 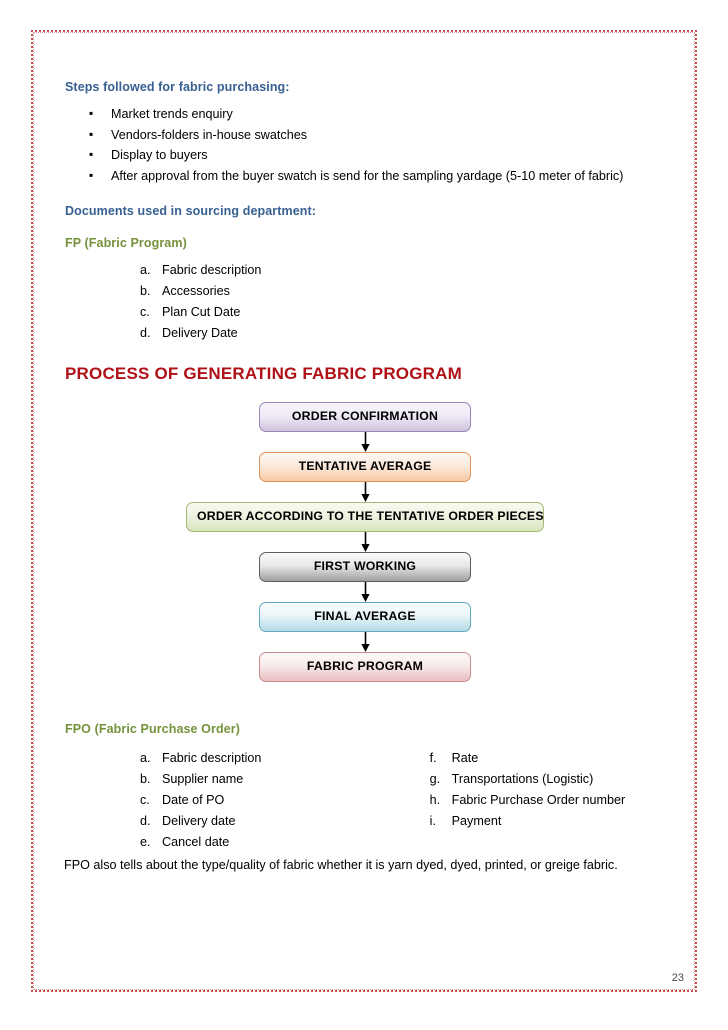 I want to click on list-item: Vendors-folders in-house swatches, so click(x=377, y=135).